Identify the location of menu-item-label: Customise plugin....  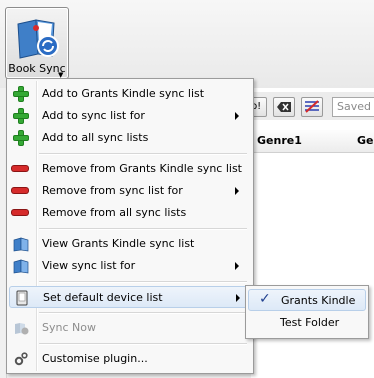
(95, 358).